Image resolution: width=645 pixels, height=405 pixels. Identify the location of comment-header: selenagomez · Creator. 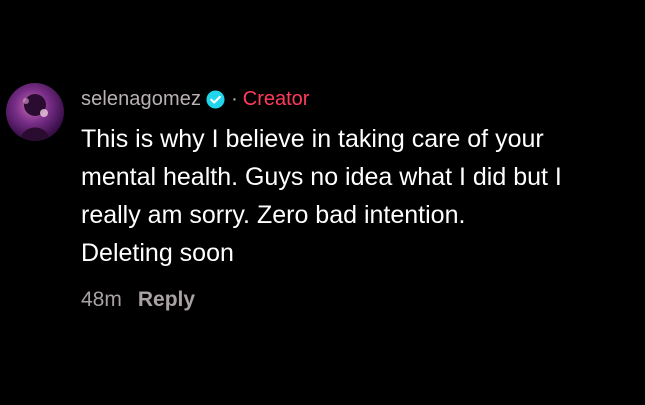
(195, 99).